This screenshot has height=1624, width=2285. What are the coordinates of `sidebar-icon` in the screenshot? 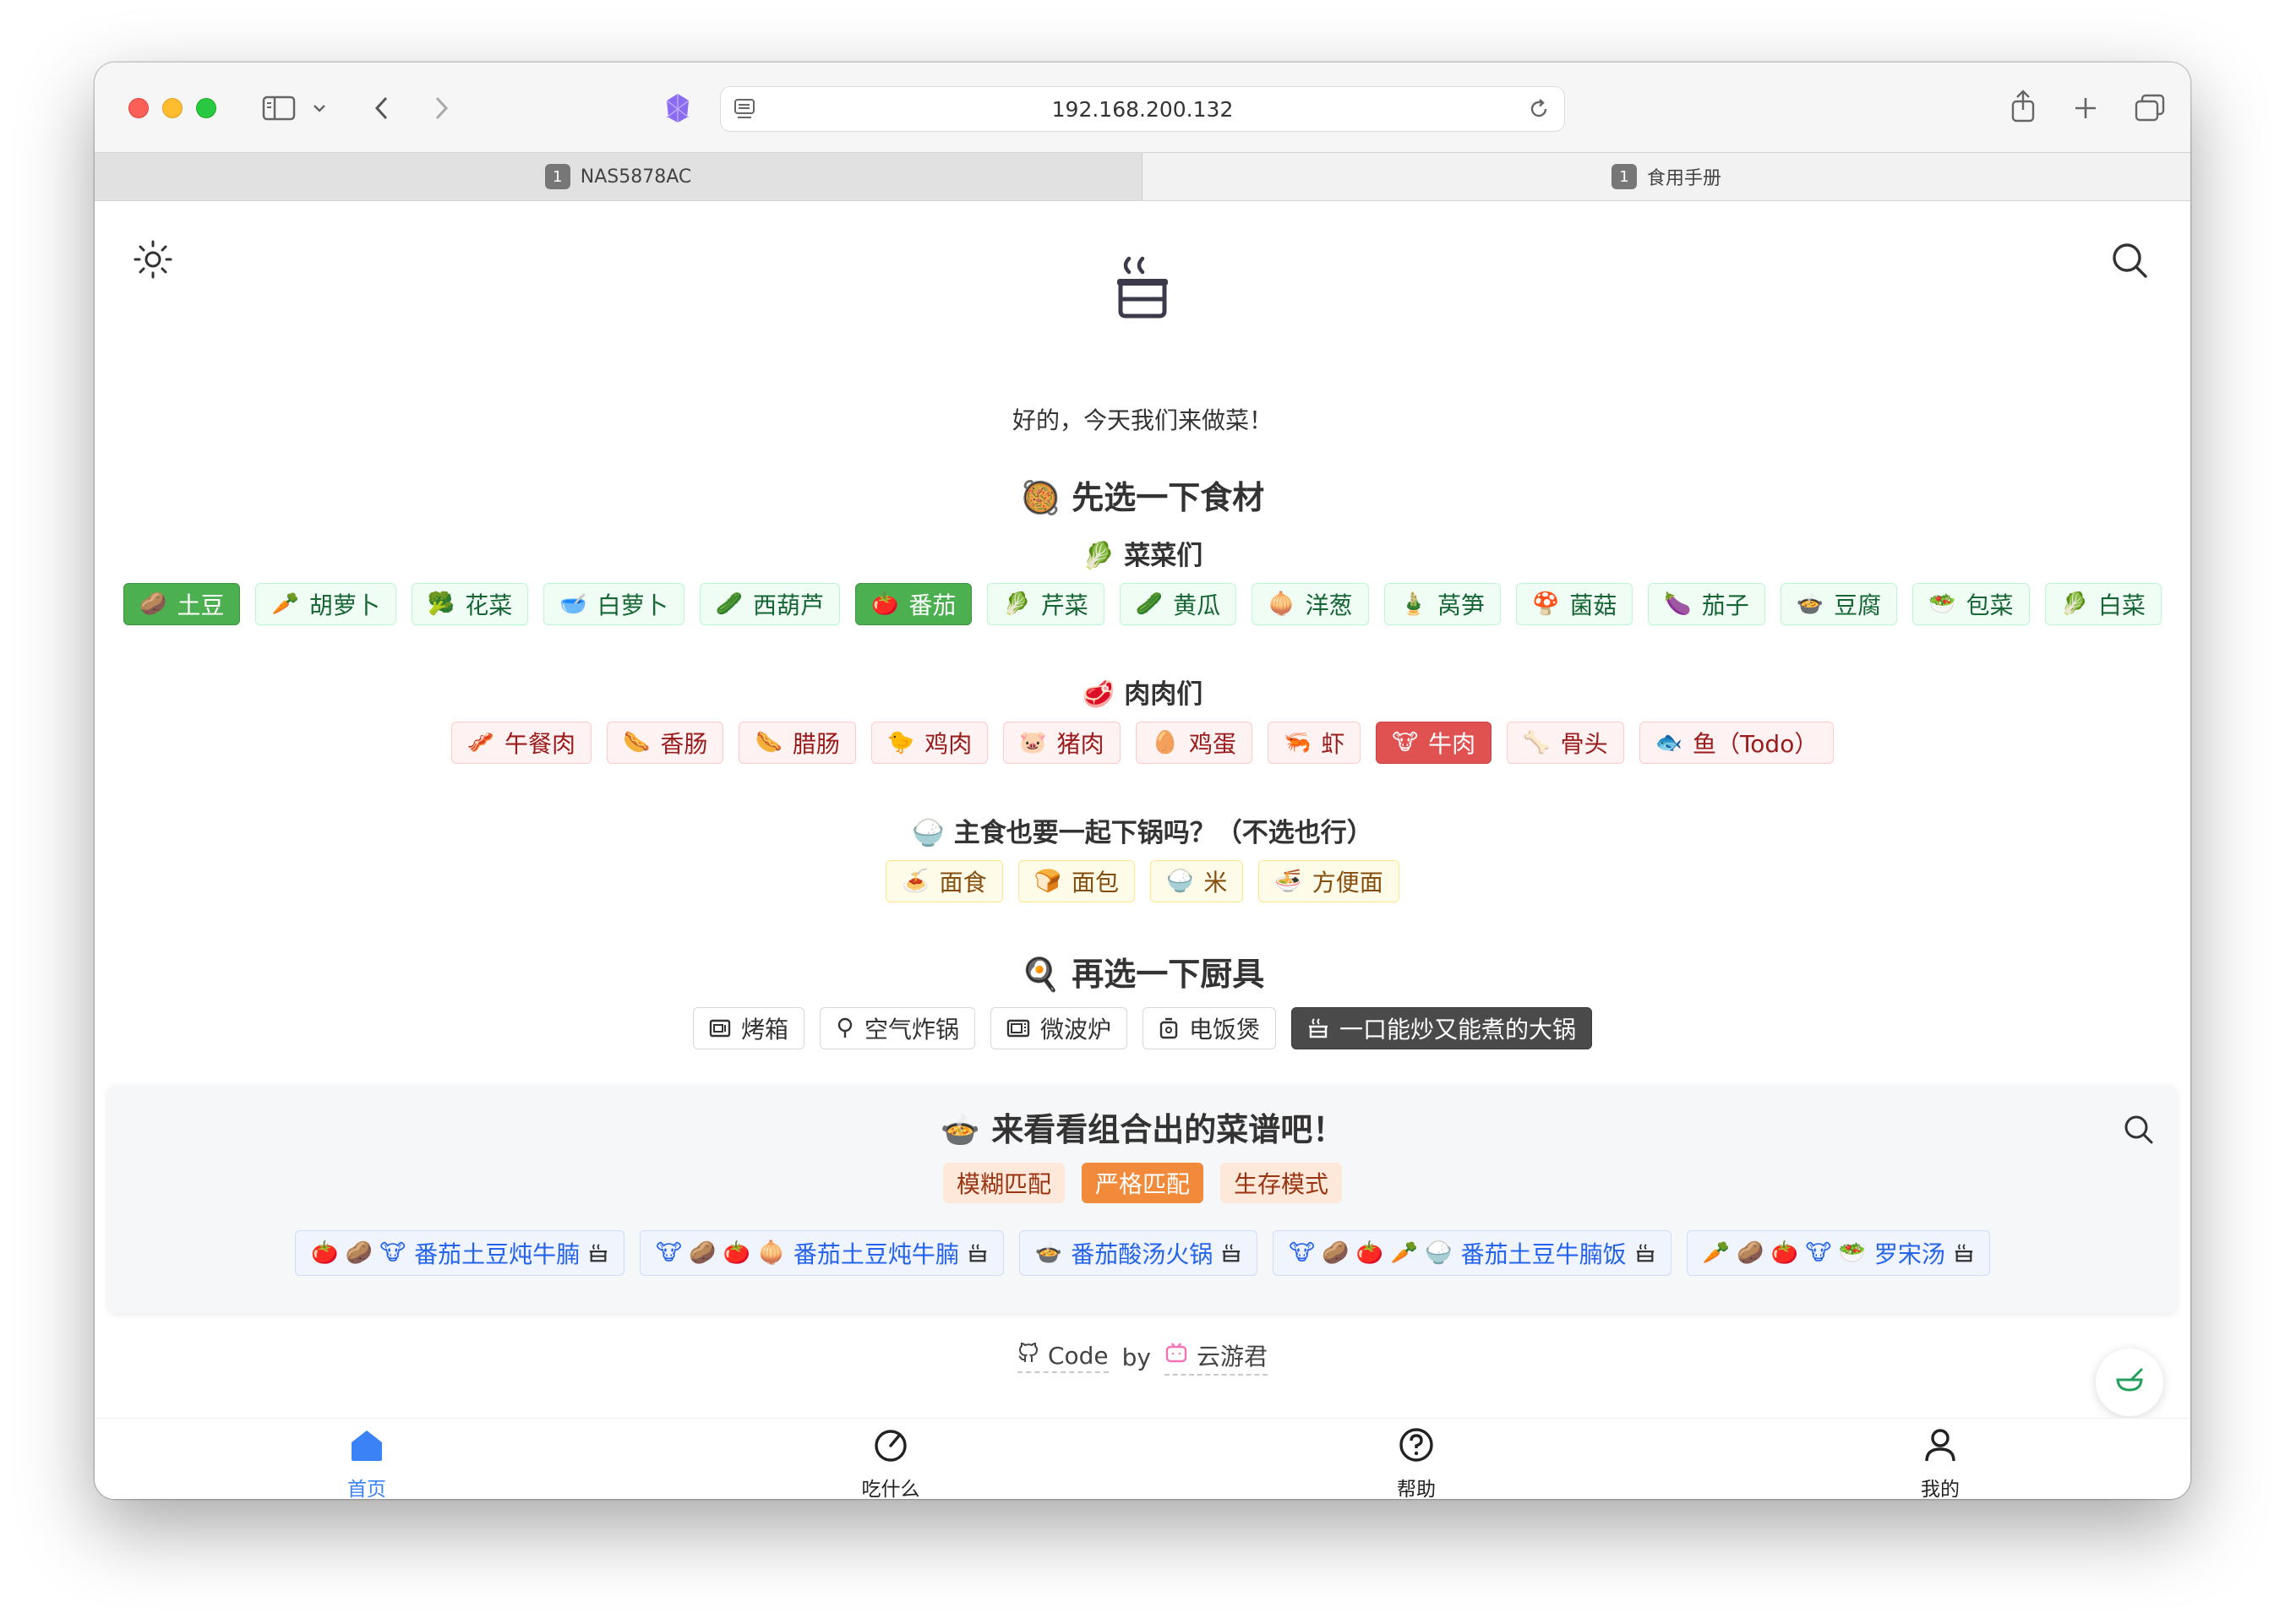 It's located at (279, 108).